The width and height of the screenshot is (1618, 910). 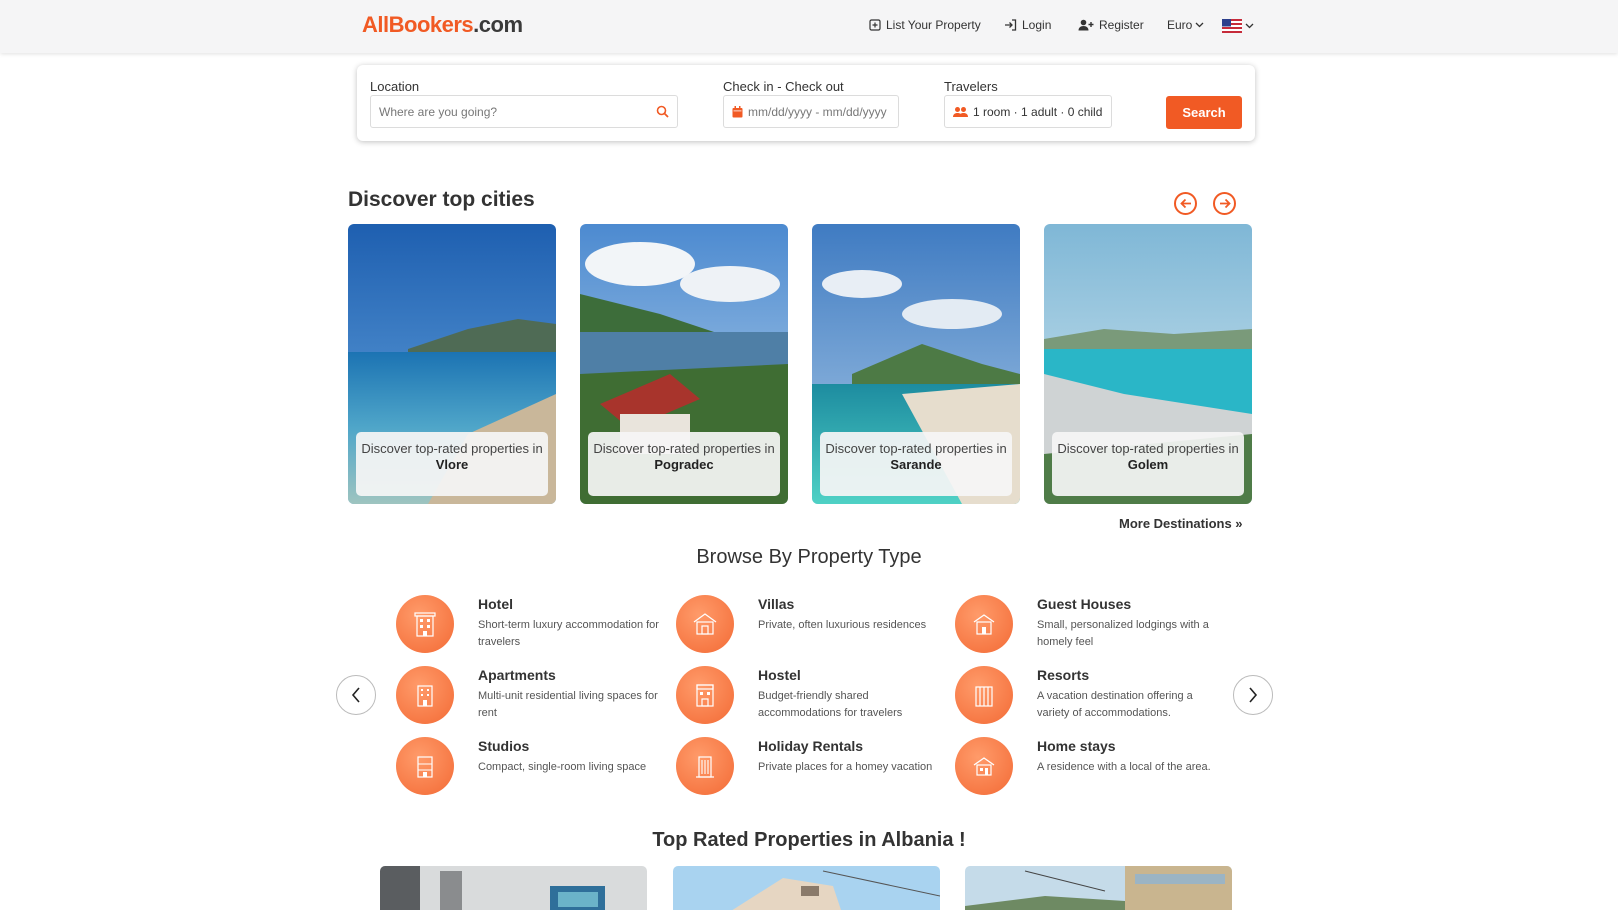 What do you see at coordinates (811, 746) in the screenshot?
I see `property-type-name: Holiday Rentals` at bounding box center [811, 746].